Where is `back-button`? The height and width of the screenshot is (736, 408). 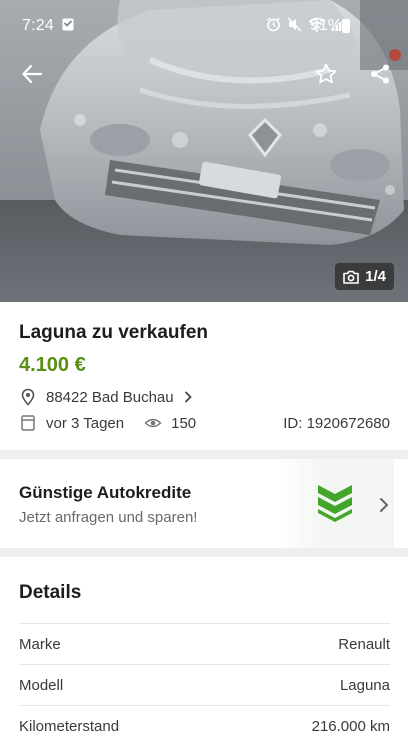
back-button is located at coordinates (32, 74).